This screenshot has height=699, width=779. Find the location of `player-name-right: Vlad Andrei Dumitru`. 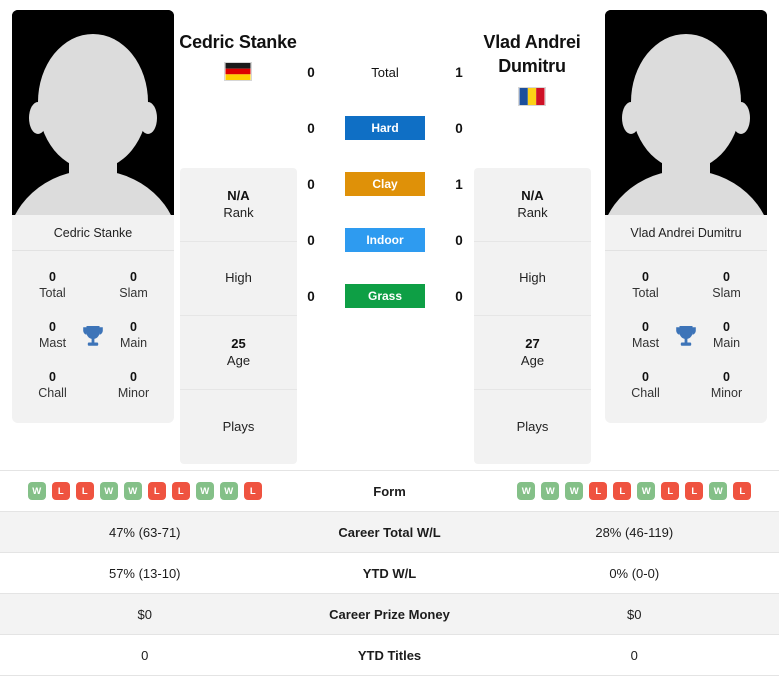

player-name-right: Vlad Andrei Dumitru is located at coordinates (686, 233).